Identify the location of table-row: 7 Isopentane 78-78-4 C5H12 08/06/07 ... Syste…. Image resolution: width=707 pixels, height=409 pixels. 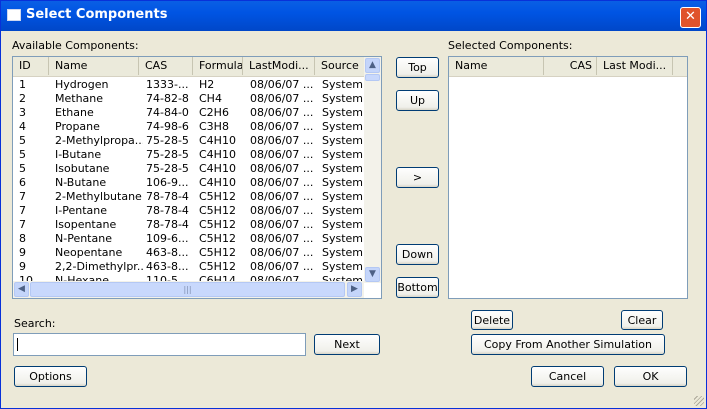
(189, 225).